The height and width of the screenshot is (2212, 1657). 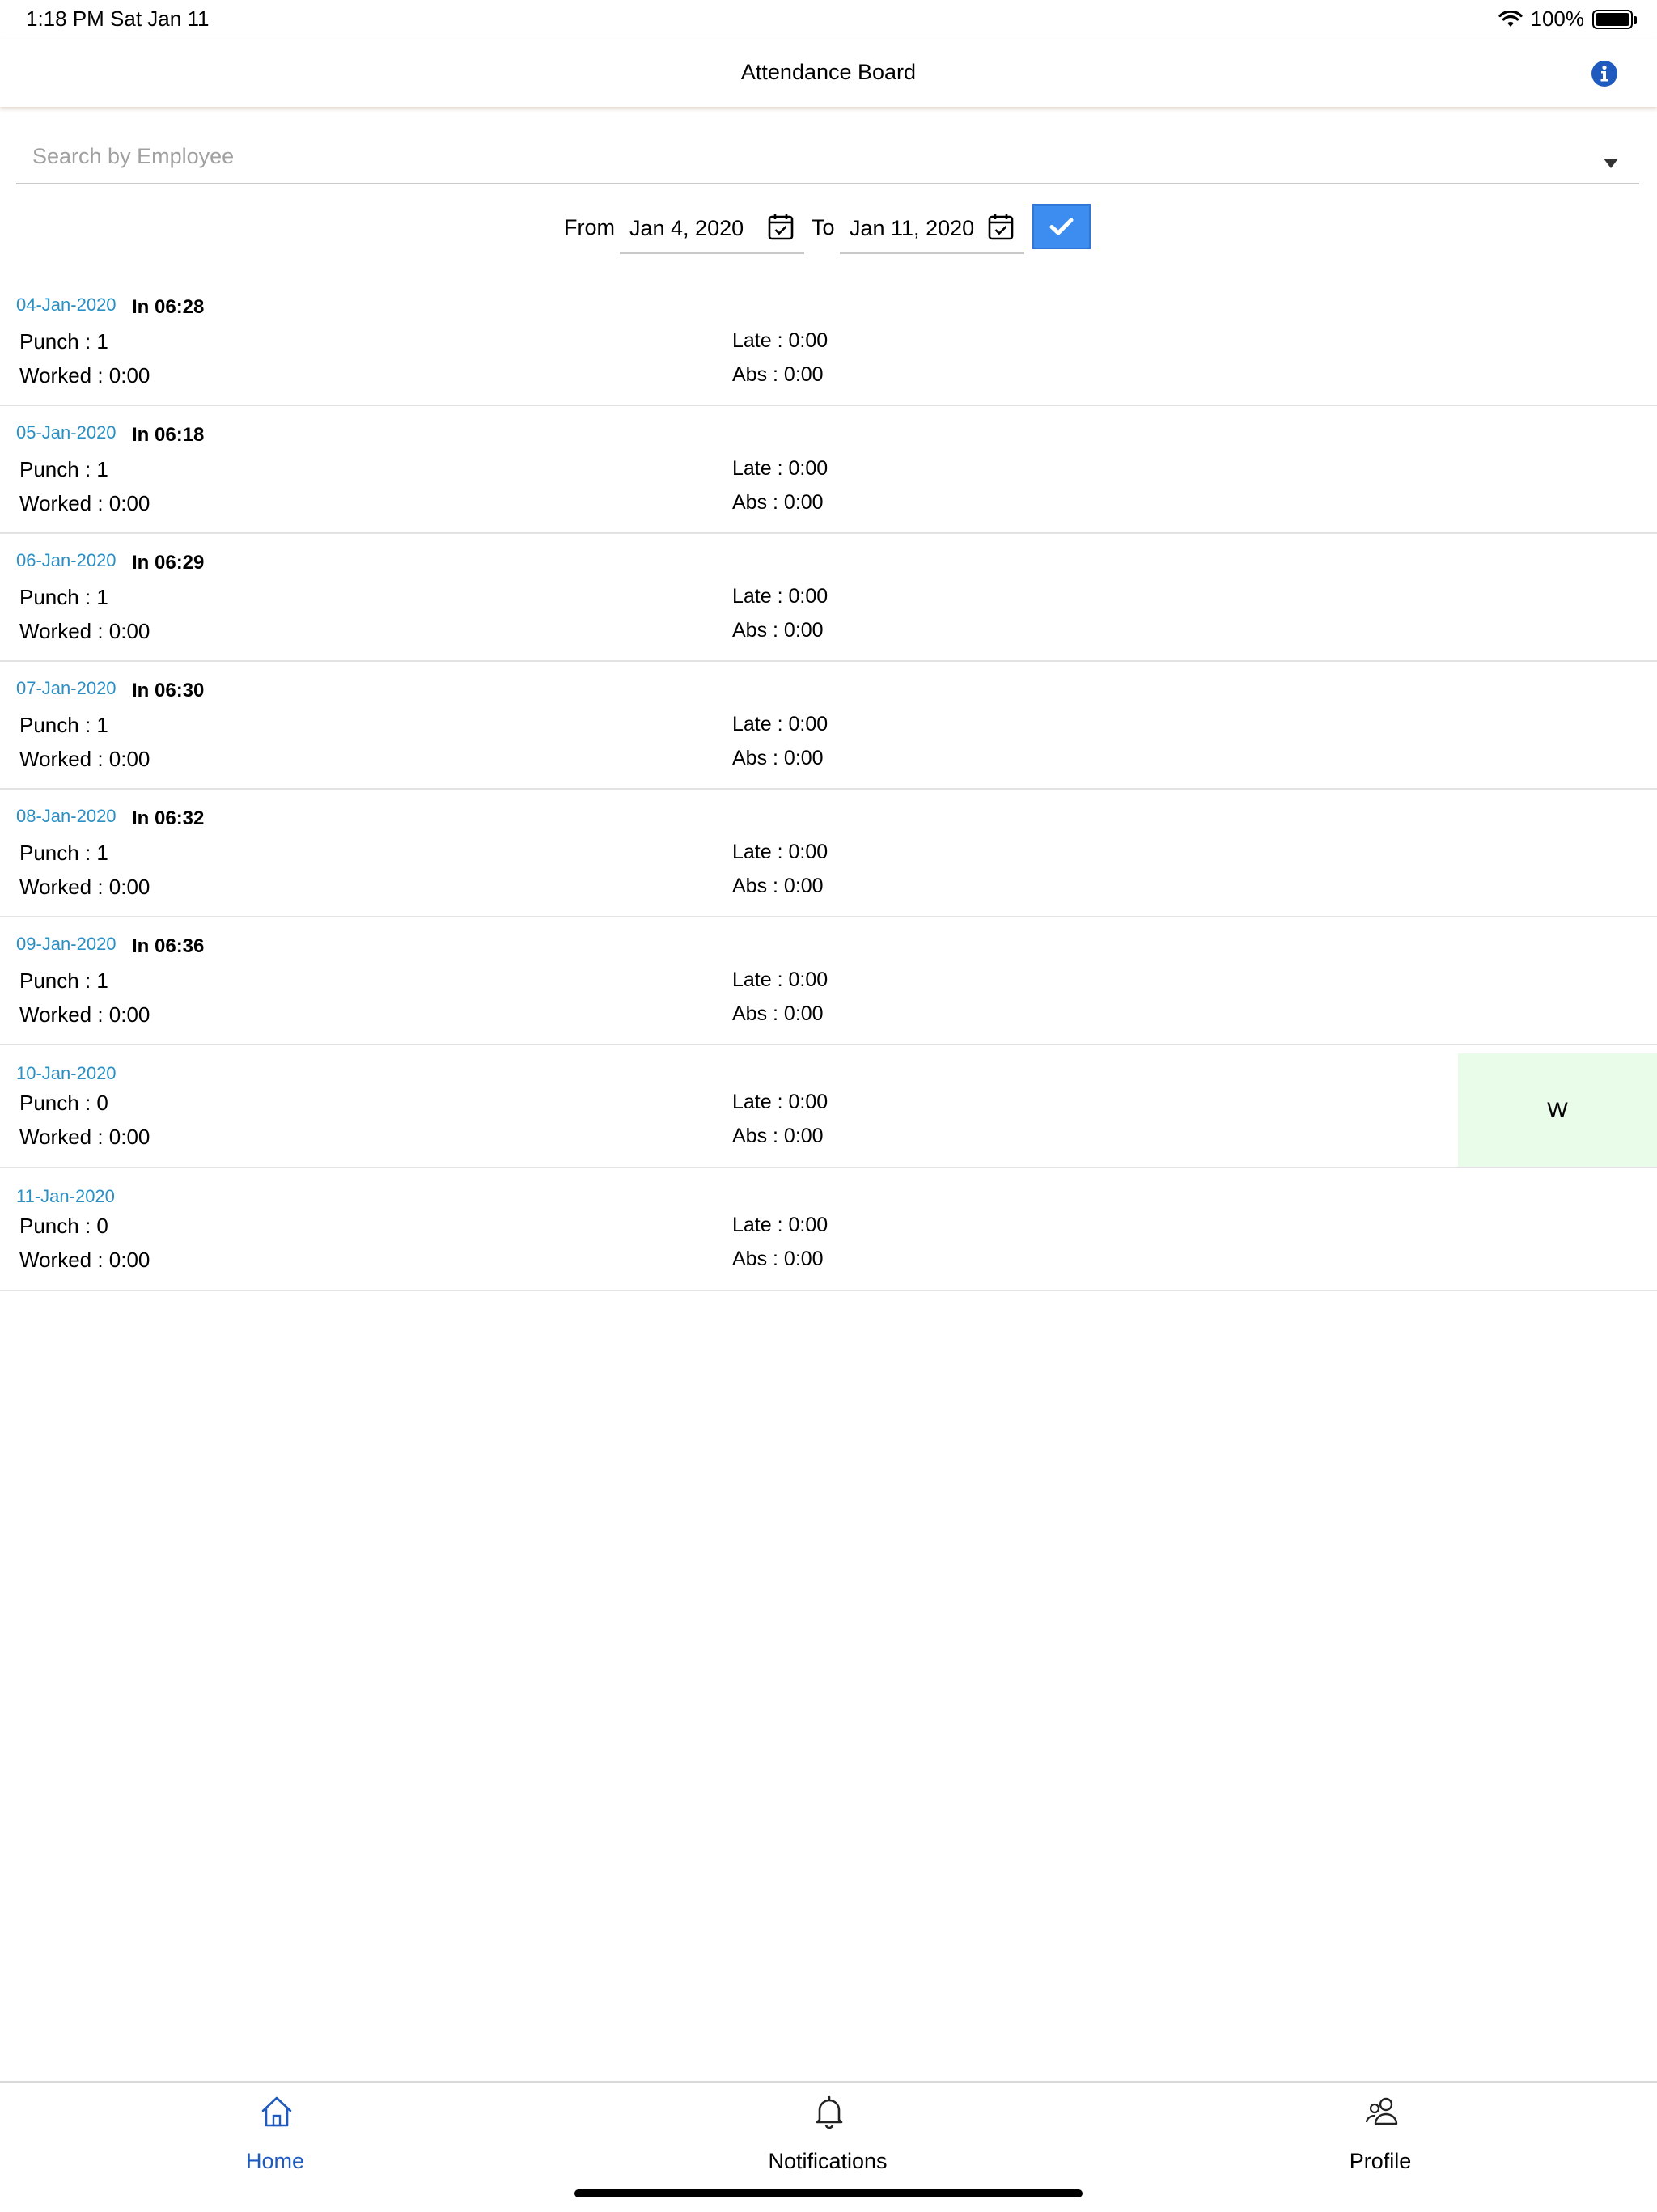 I want to click on date-range-filter: From Jan 4, 2020 To Jan 11, 2020, so click(x=828, y=232).